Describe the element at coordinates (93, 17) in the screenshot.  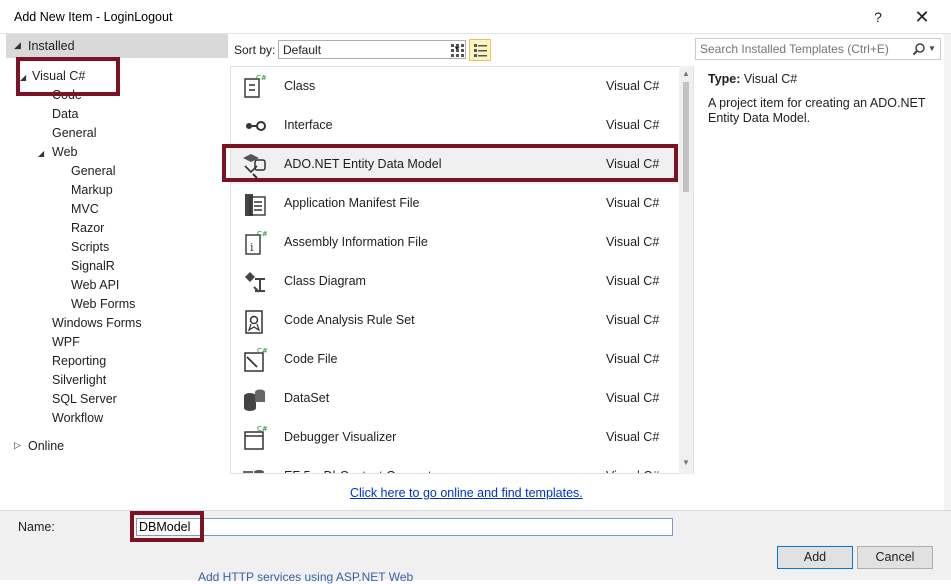
I see `window-title: Add New Item - LoginLogout` at that location.